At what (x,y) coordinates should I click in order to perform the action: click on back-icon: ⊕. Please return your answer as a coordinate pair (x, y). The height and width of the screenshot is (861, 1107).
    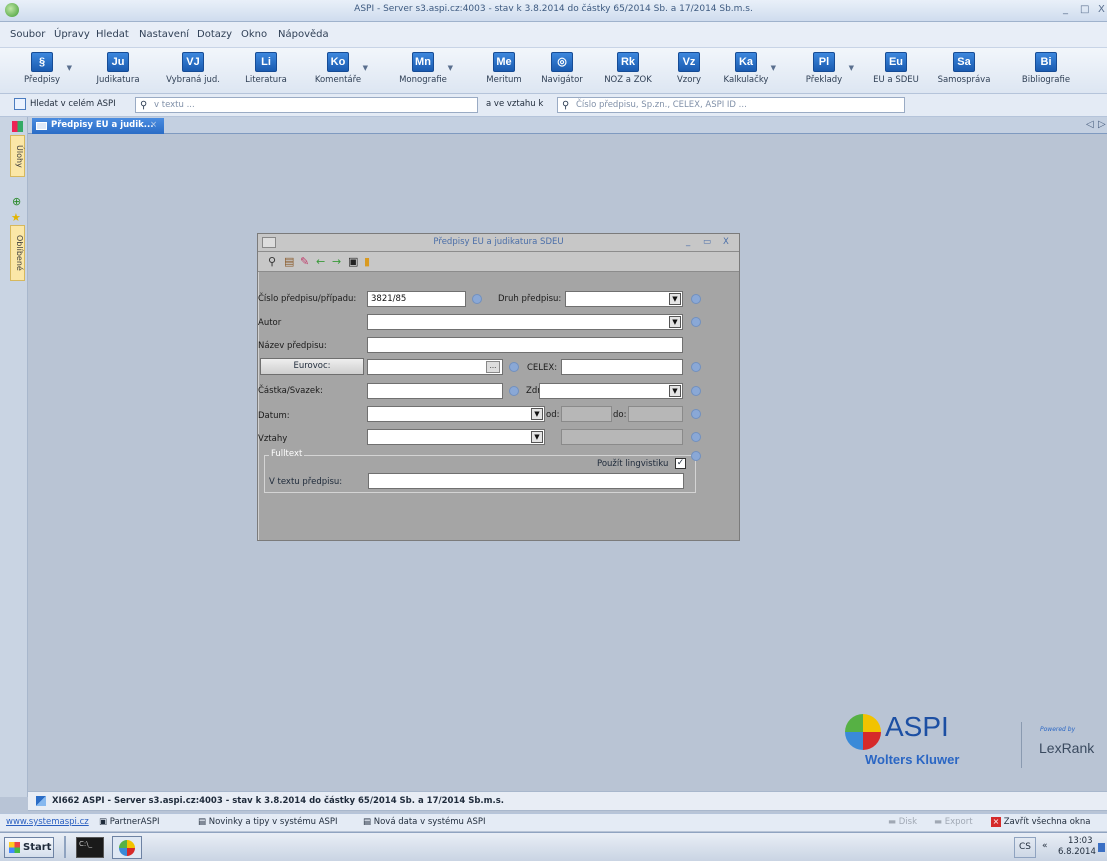
    Looking at the image, I should click on (16, 201).